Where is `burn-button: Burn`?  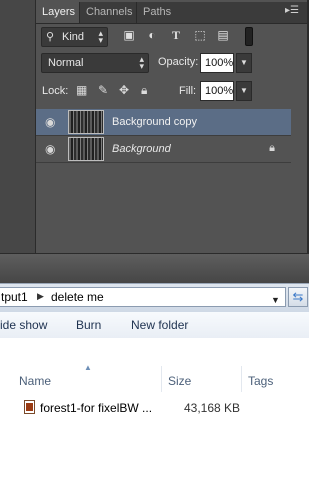 burn-button: Burn is located at coordinates (88, 325).